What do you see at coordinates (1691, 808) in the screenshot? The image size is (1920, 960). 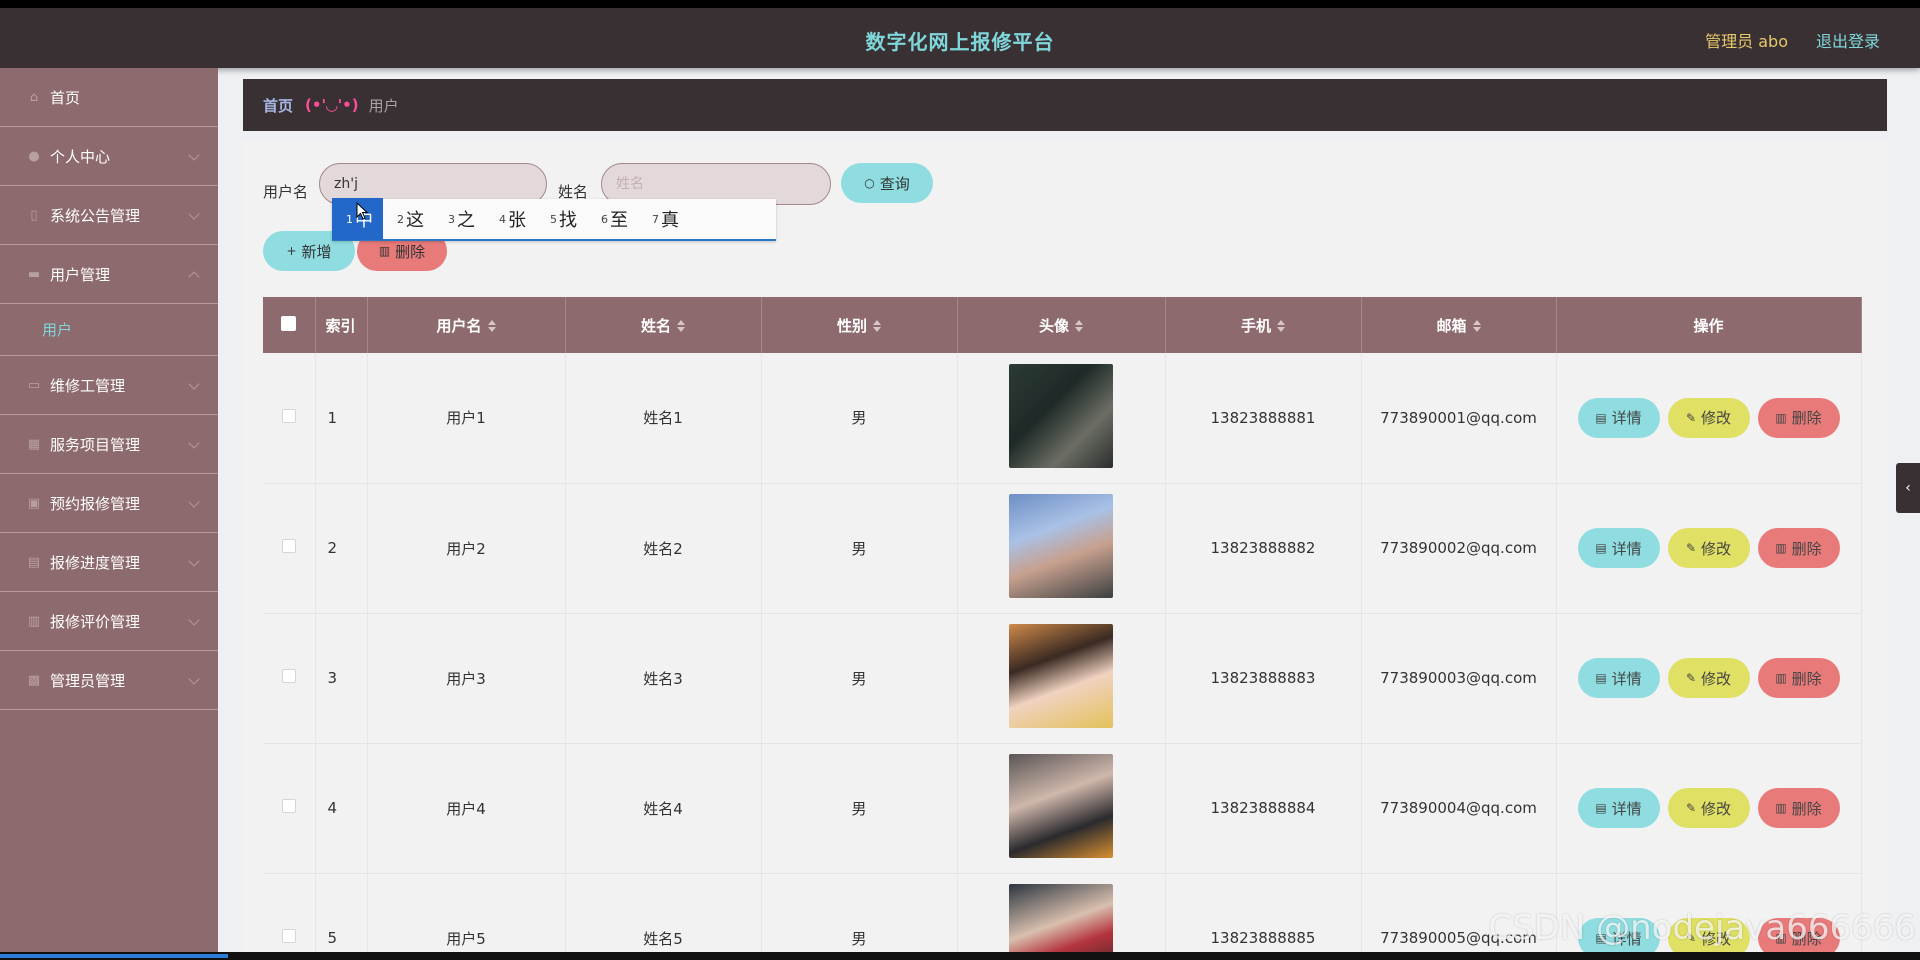 I see `pencil-icon: ✎` at bounding box center [1691, 808].